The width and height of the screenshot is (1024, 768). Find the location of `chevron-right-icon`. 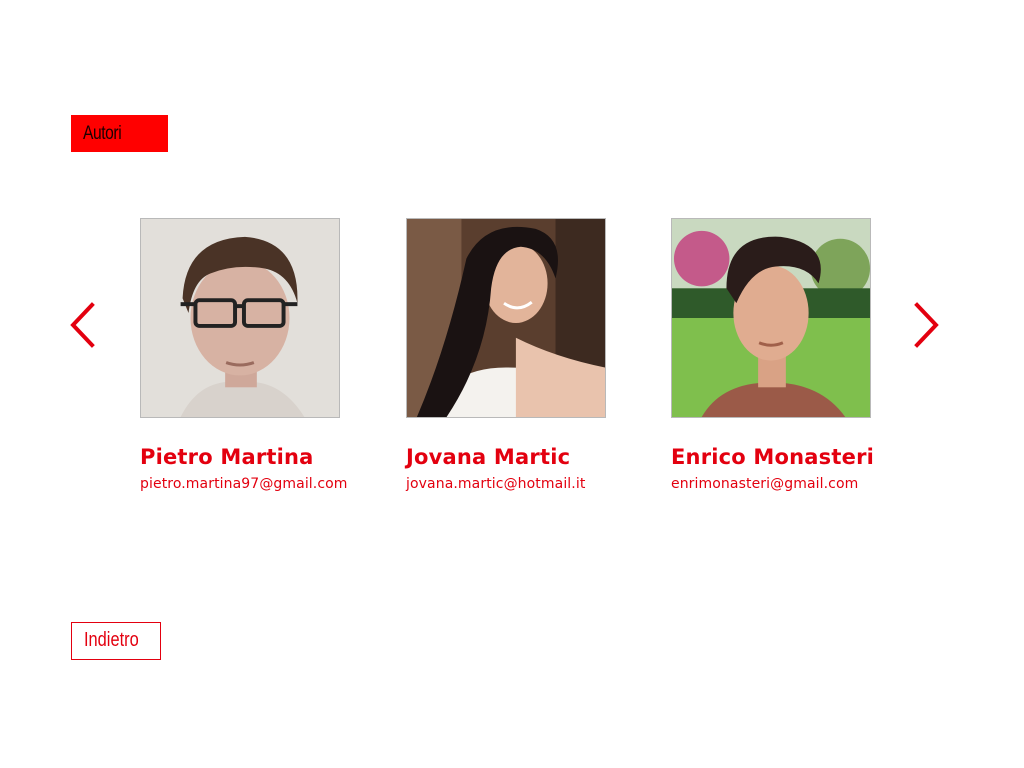

chevron-right-icon is located at coordinates (926, 325).